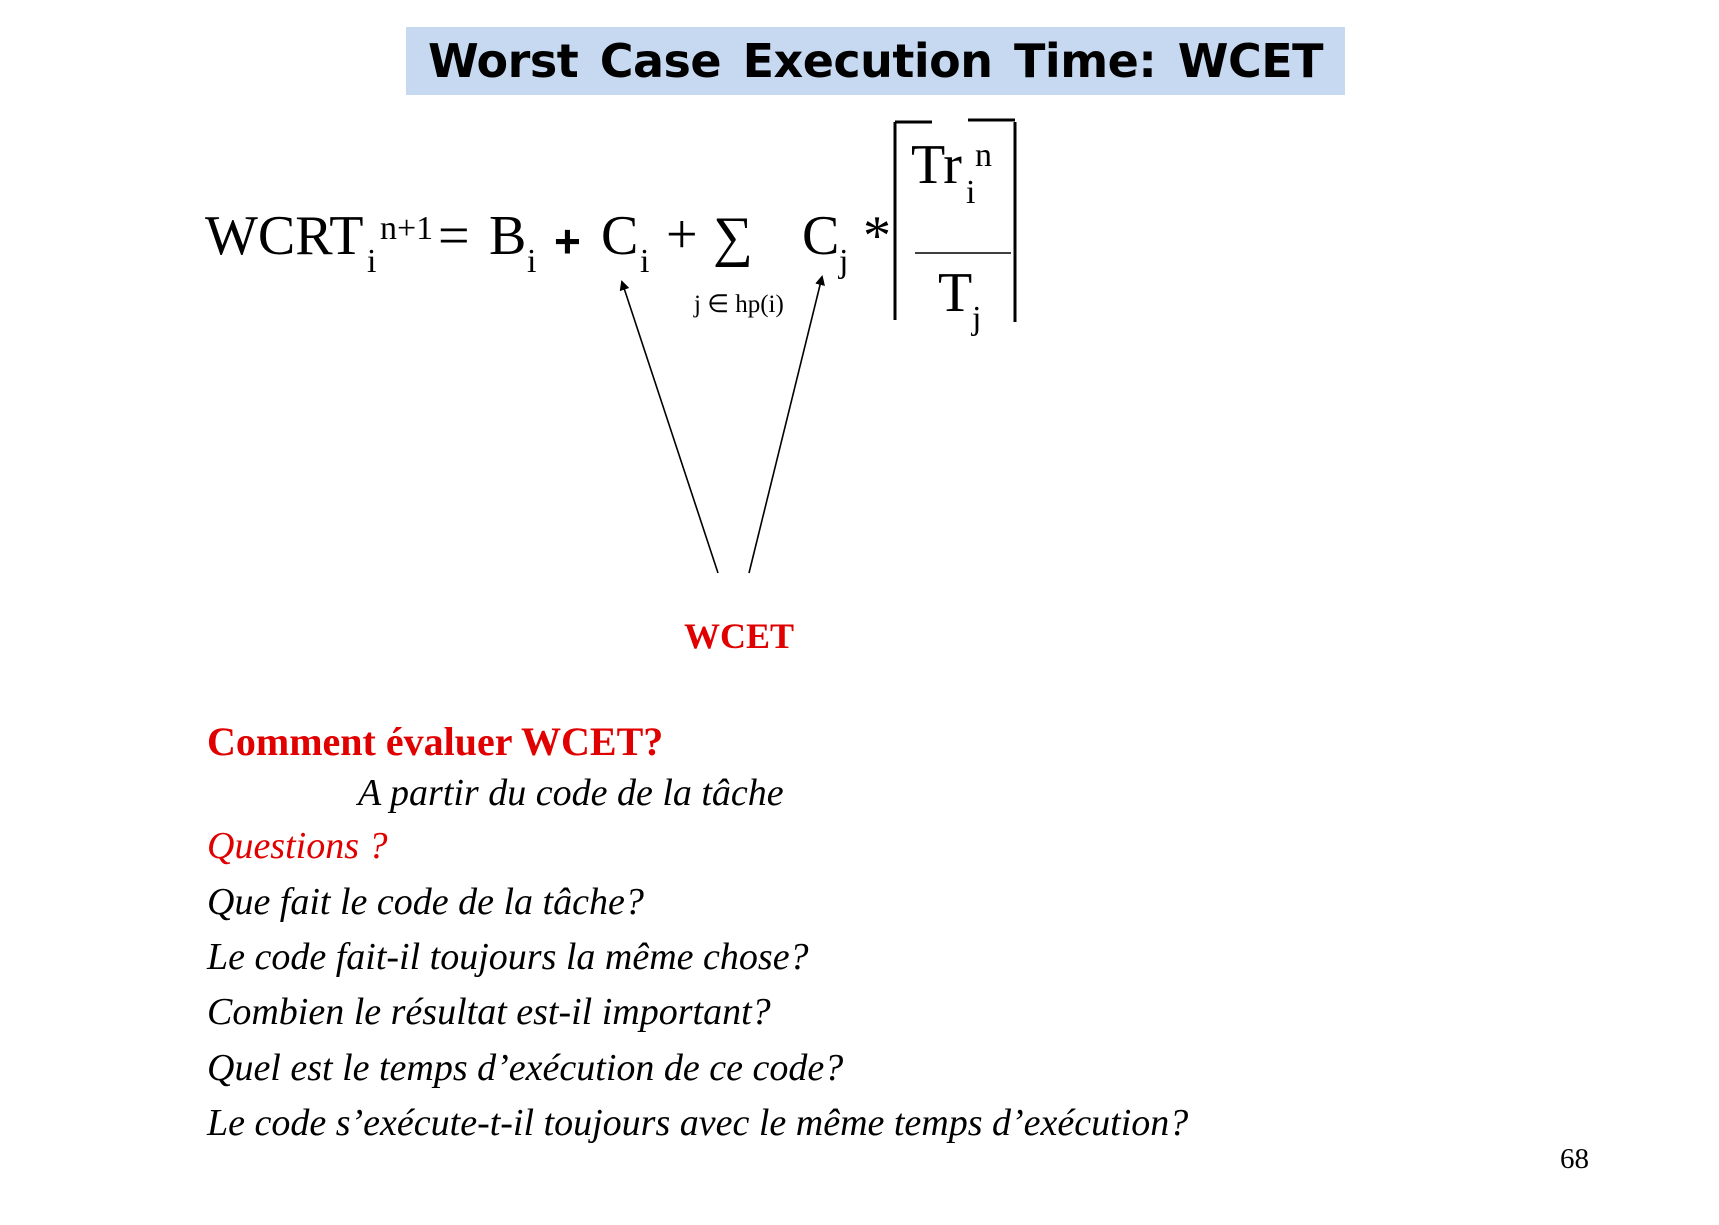  Describe the element at coordinates (571, 793) in the screenshot. I see `questions-answer: A partir du code de la tâche` at that location.